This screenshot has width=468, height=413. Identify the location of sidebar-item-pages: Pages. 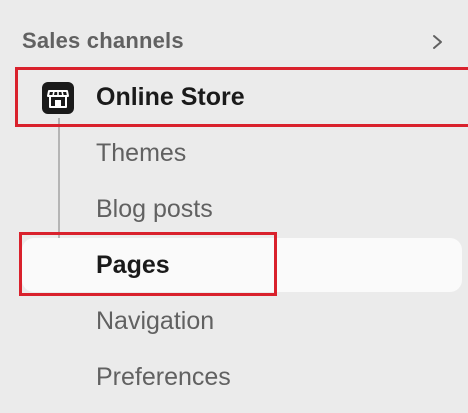
(242, 265).